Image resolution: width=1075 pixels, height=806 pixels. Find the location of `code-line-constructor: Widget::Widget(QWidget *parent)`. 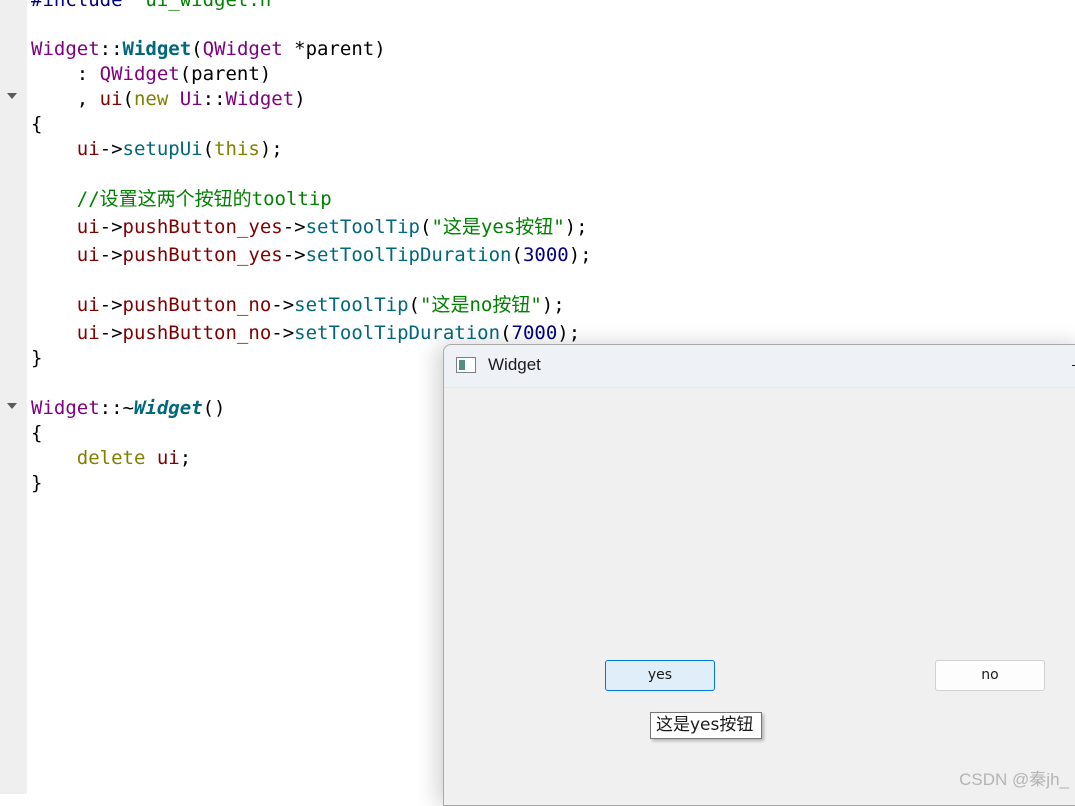

code-line-constructor: Widget::Widget(QWidget *parent) is located at coordinates (208, 49).